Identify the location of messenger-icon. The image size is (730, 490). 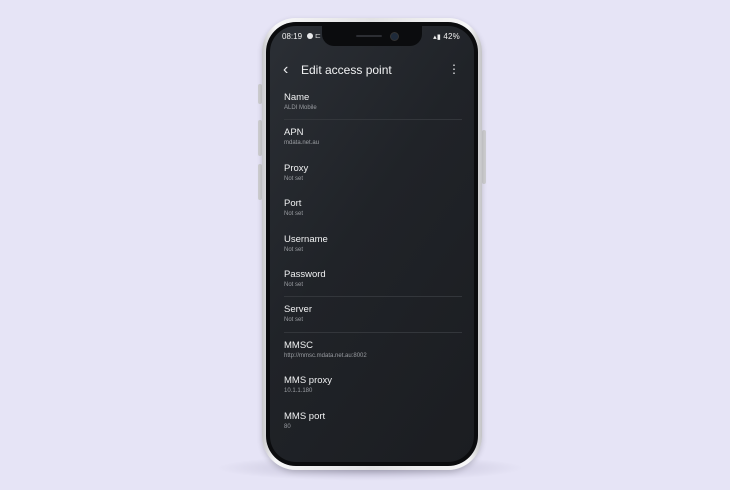
(310, 36).